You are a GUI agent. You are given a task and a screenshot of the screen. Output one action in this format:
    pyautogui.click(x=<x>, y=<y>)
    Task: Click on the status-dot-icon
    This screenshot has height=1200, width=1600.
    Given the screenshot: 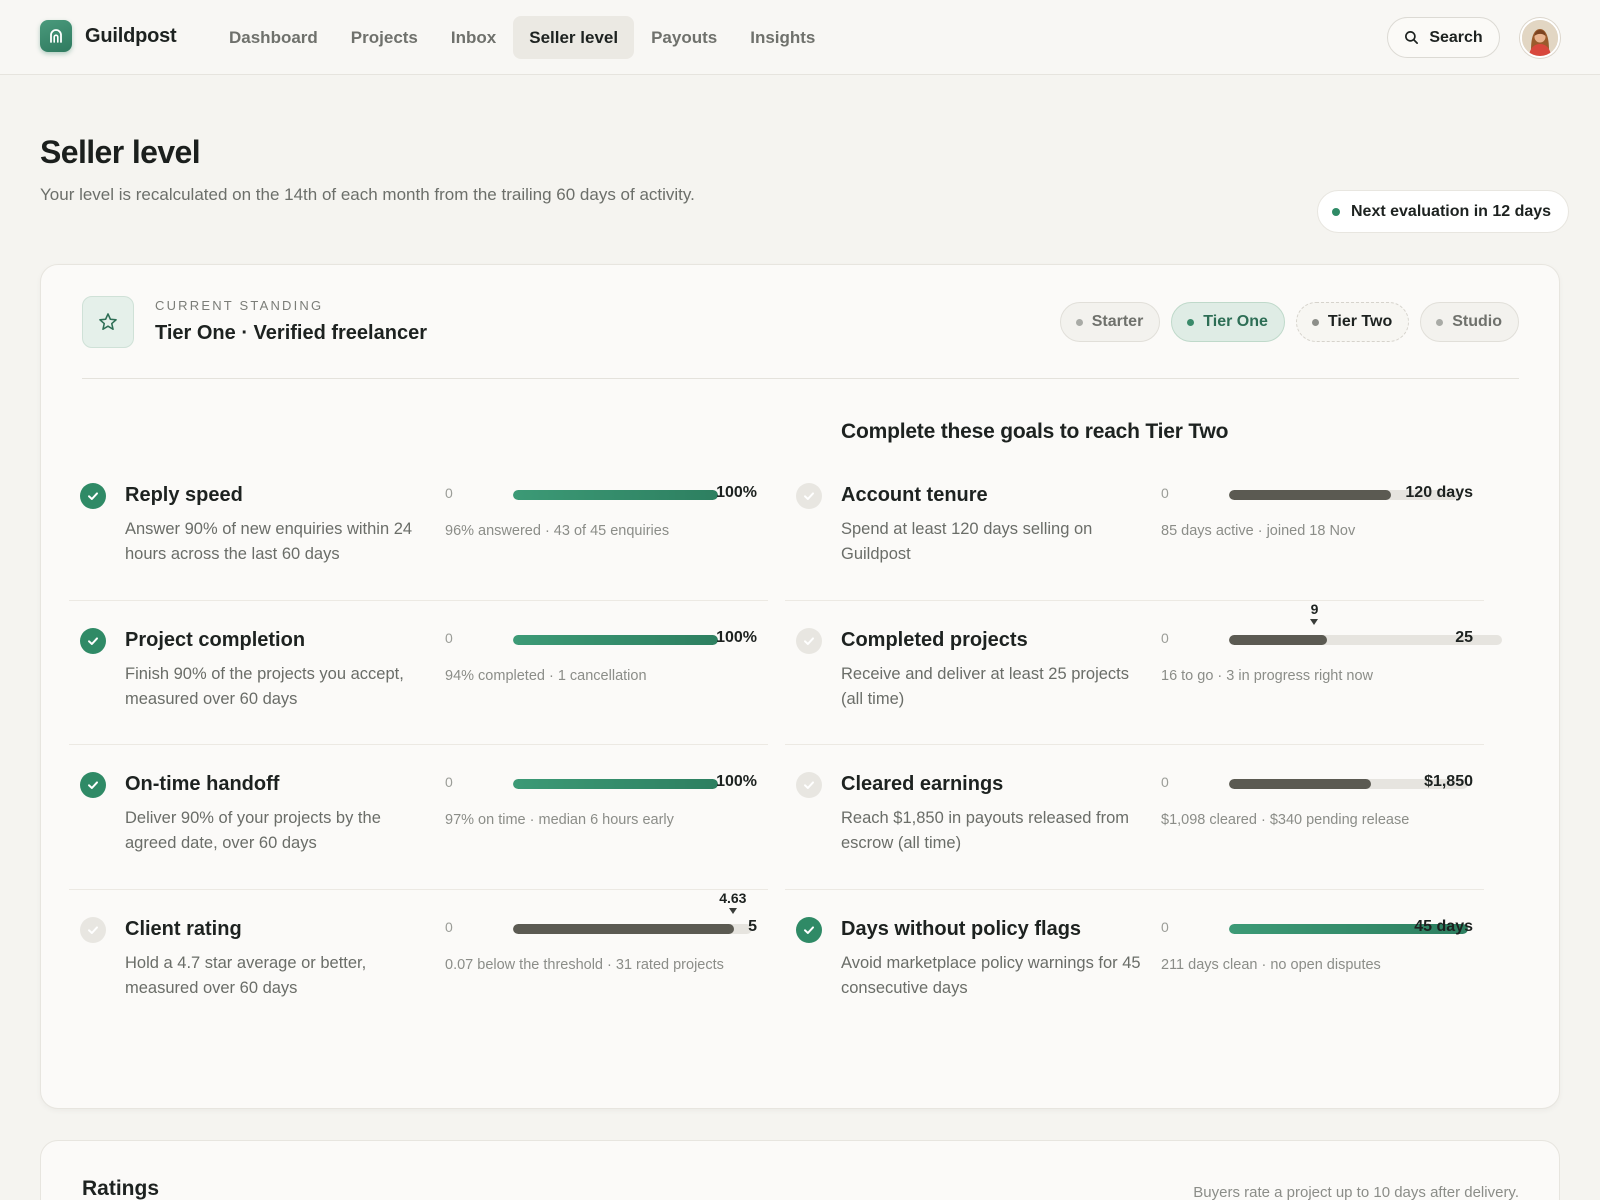 What is the action you would take?
    pyautogui.click(x=1336, y=211)
    